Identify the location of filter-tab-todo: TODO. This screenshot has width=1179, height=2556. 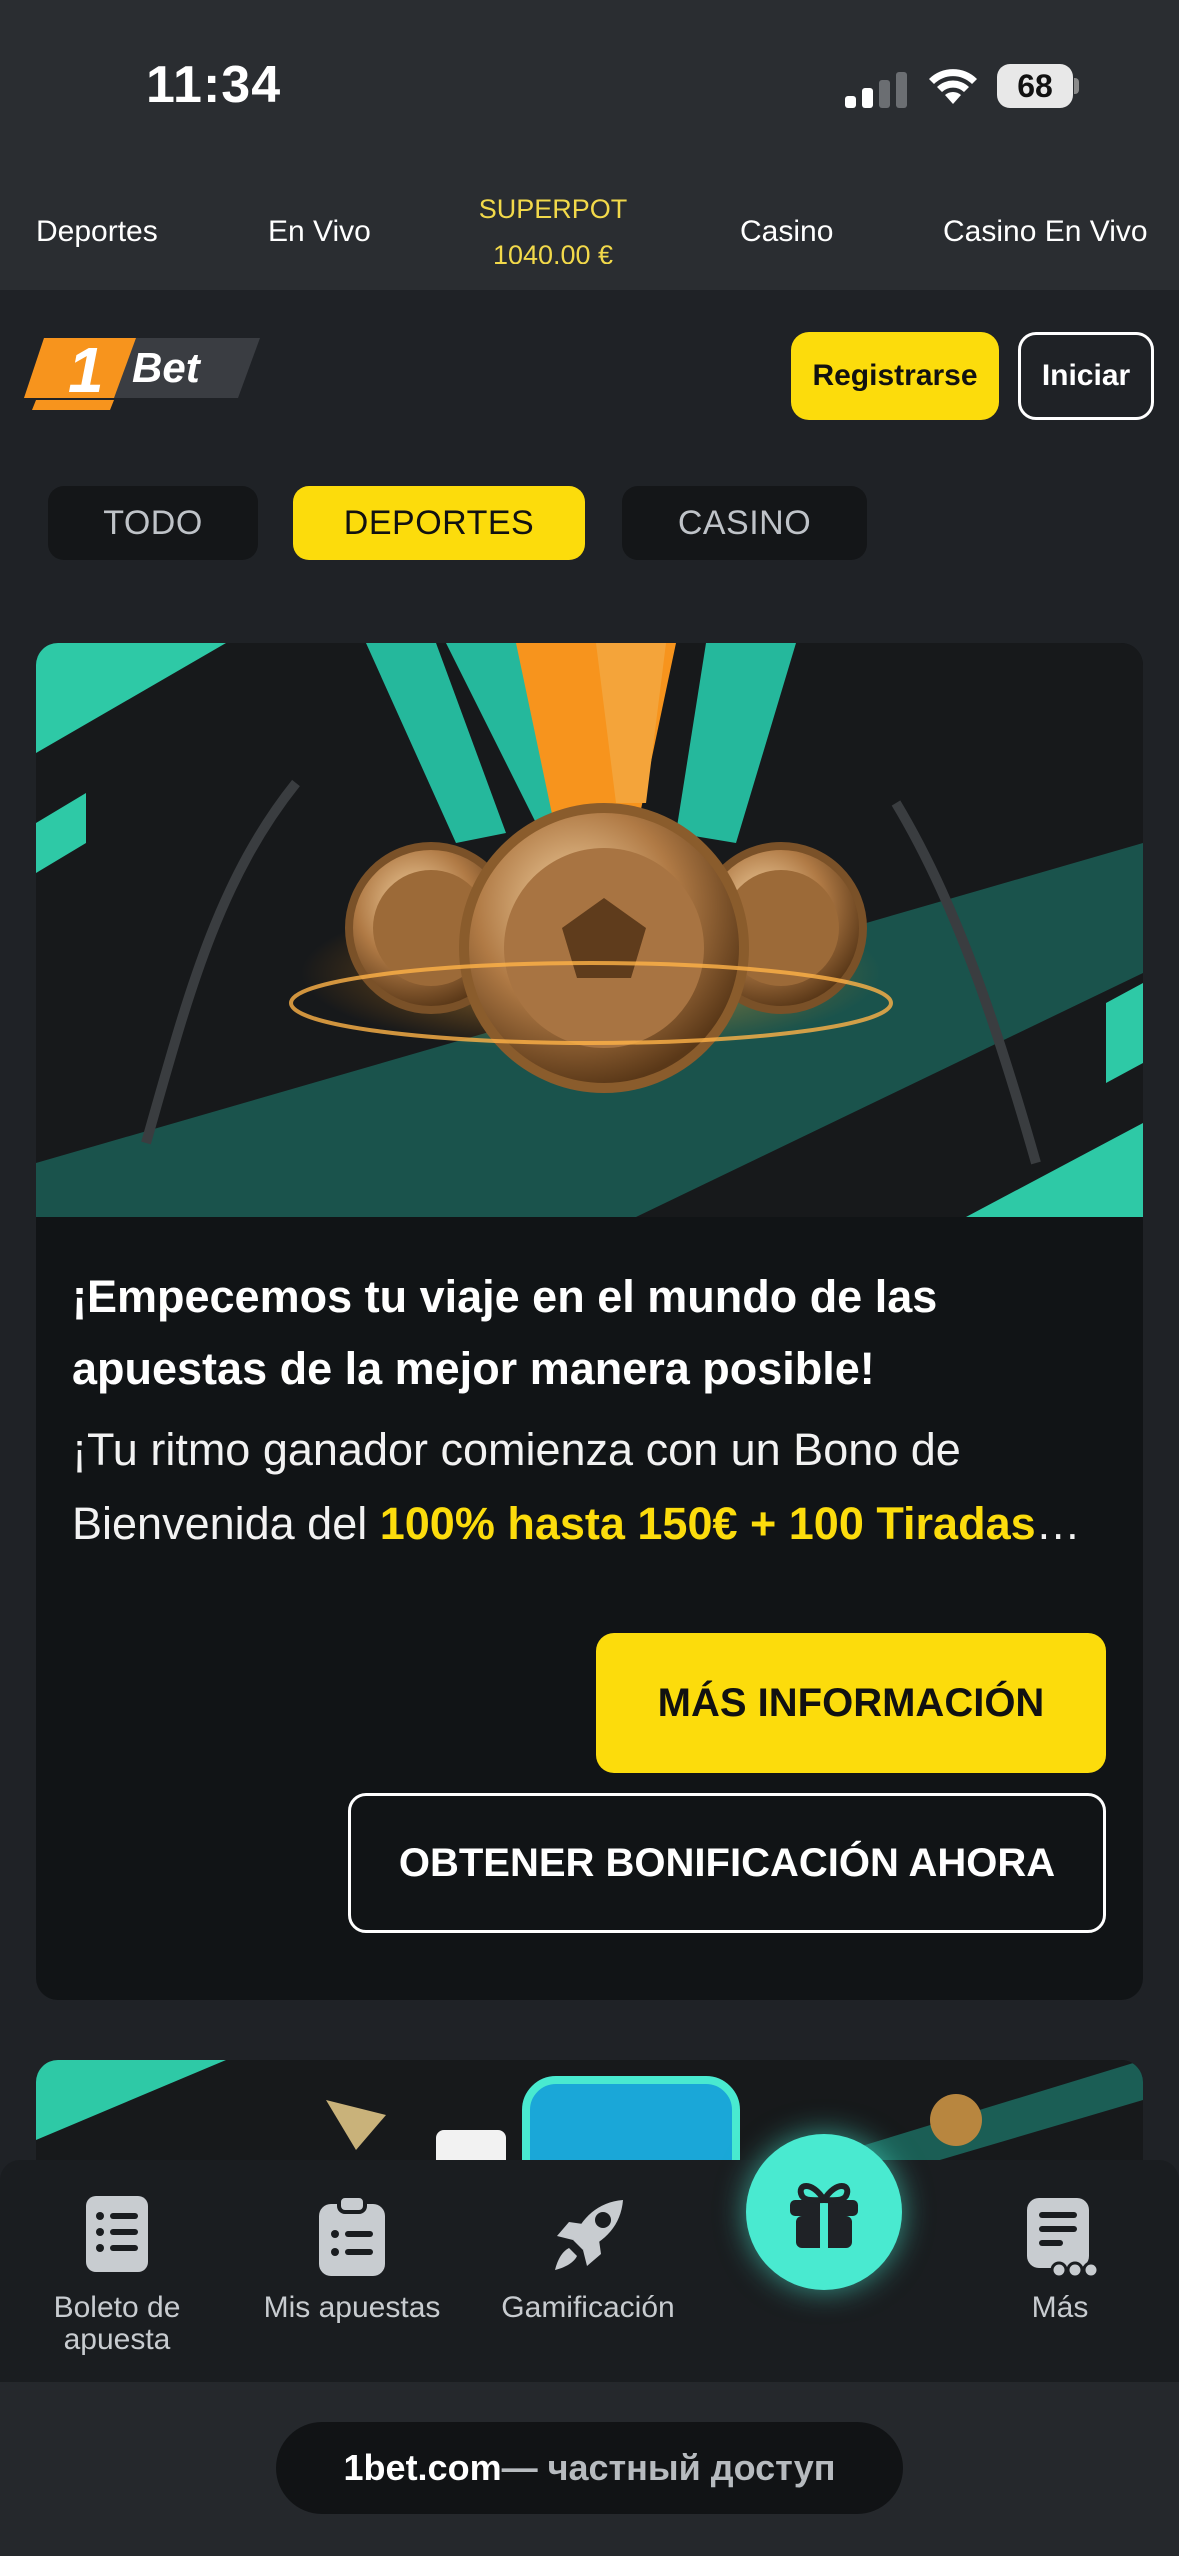
(153, 523).